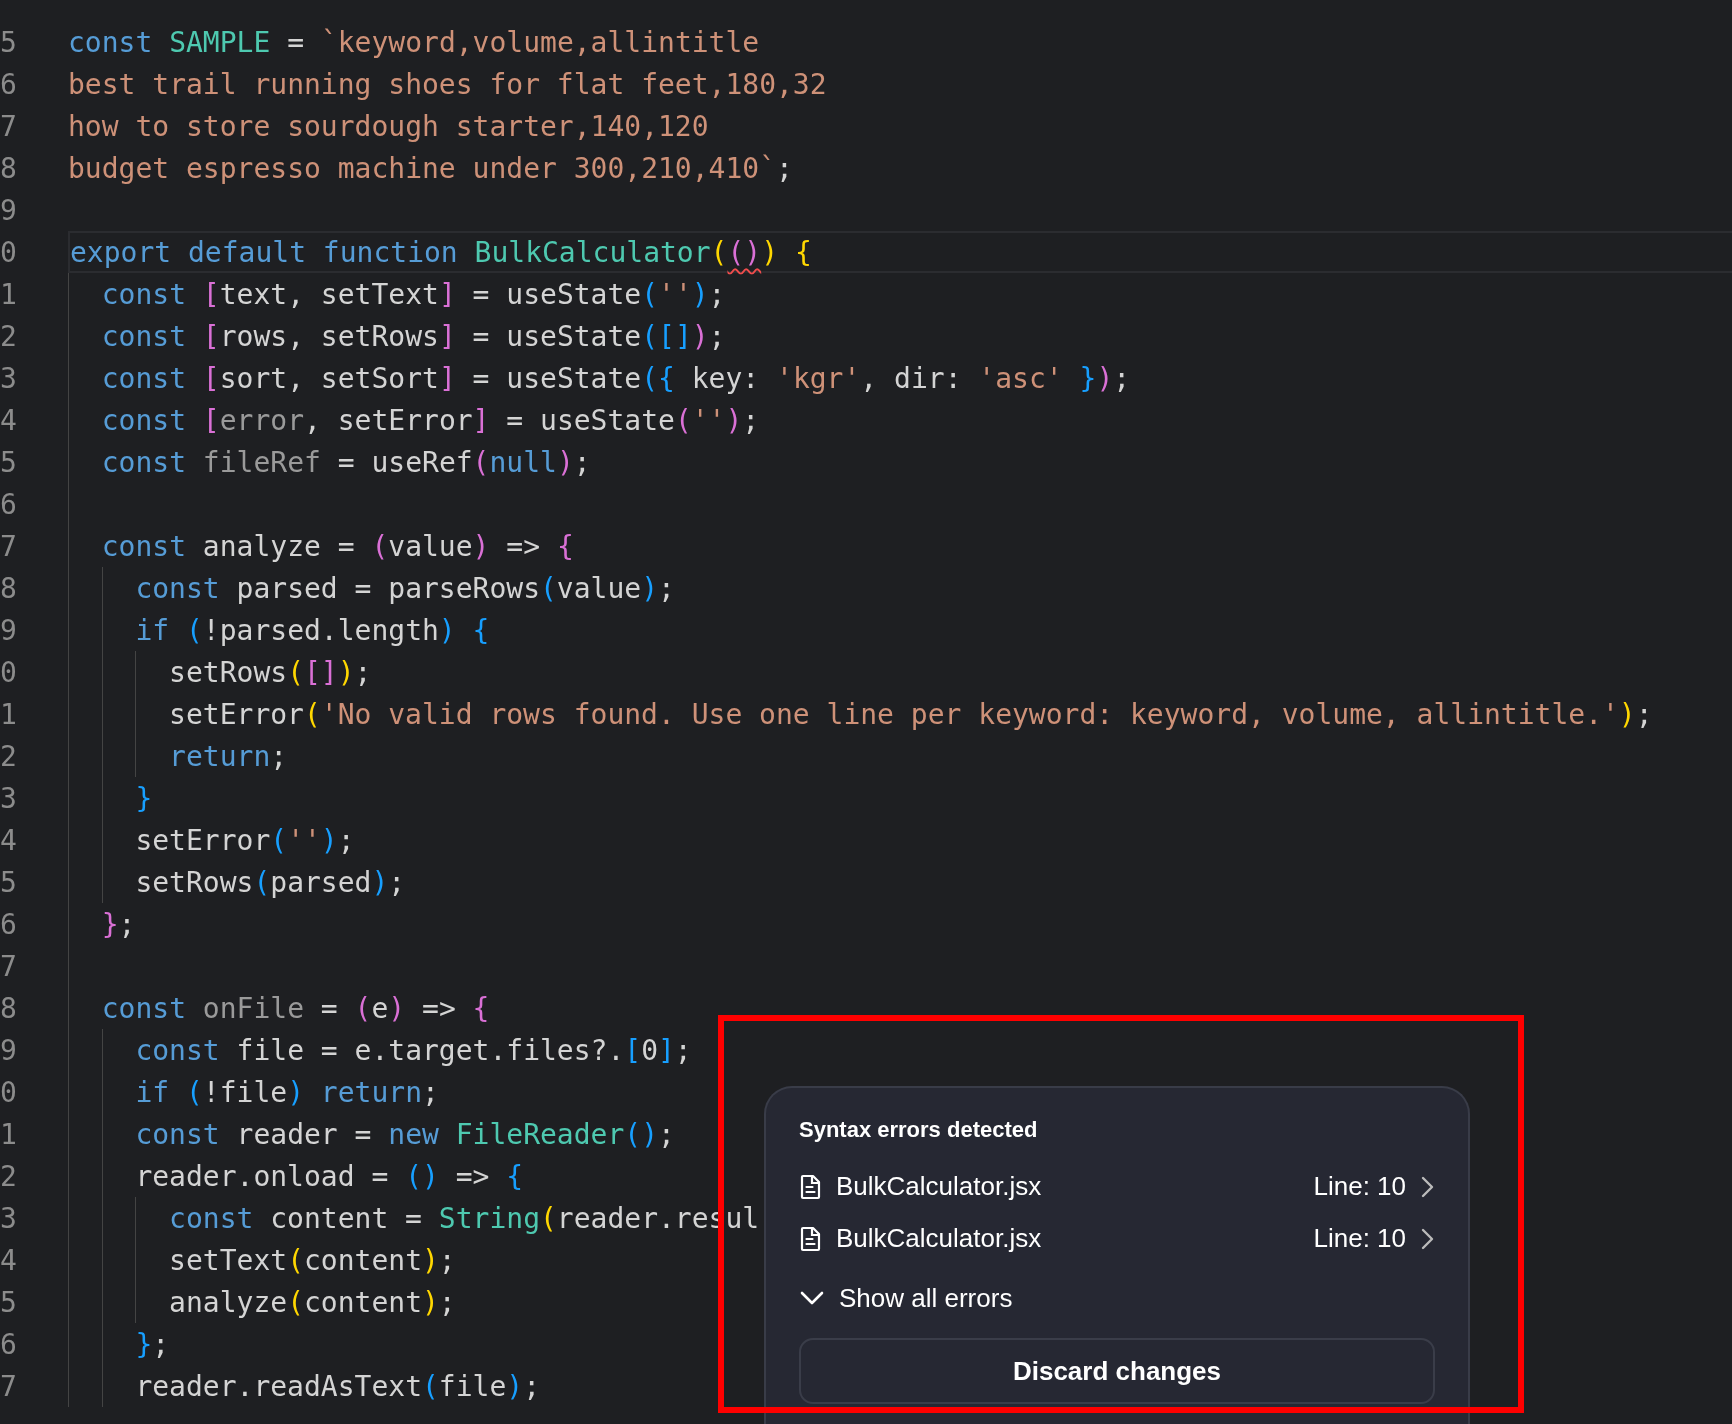  I want to click on code-line: reader.readAsText(file);, so click(304, 1386).